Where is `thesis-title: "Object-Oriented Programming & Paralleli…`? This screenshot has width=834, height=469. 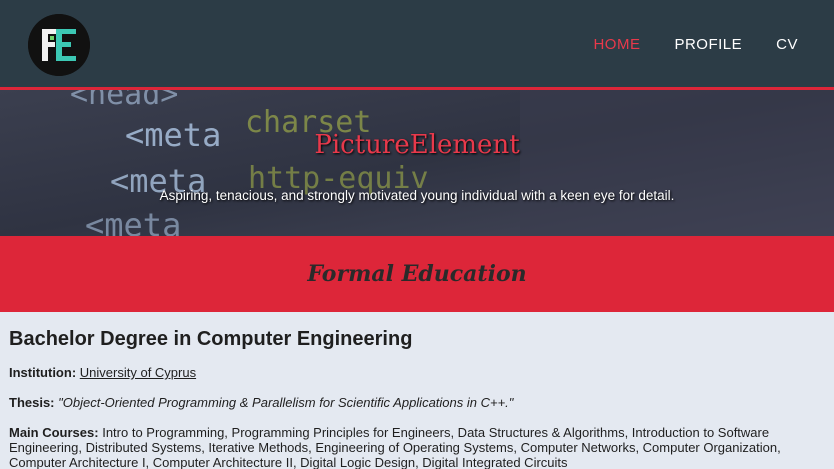
thesis-title: "Object-Oriented Programming & Paralleli… is located at coordinates (286, 402).